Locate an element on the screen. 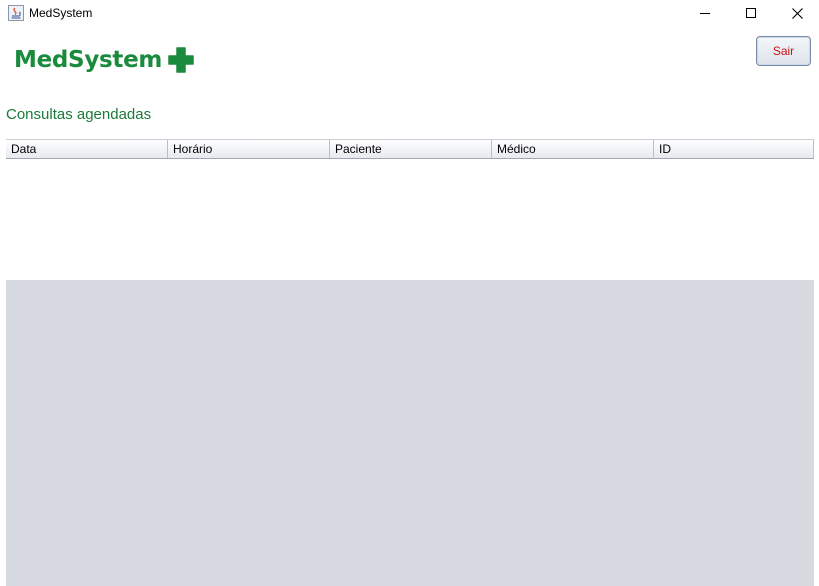  column-header-id: ID is located at coordinates (734, 149).